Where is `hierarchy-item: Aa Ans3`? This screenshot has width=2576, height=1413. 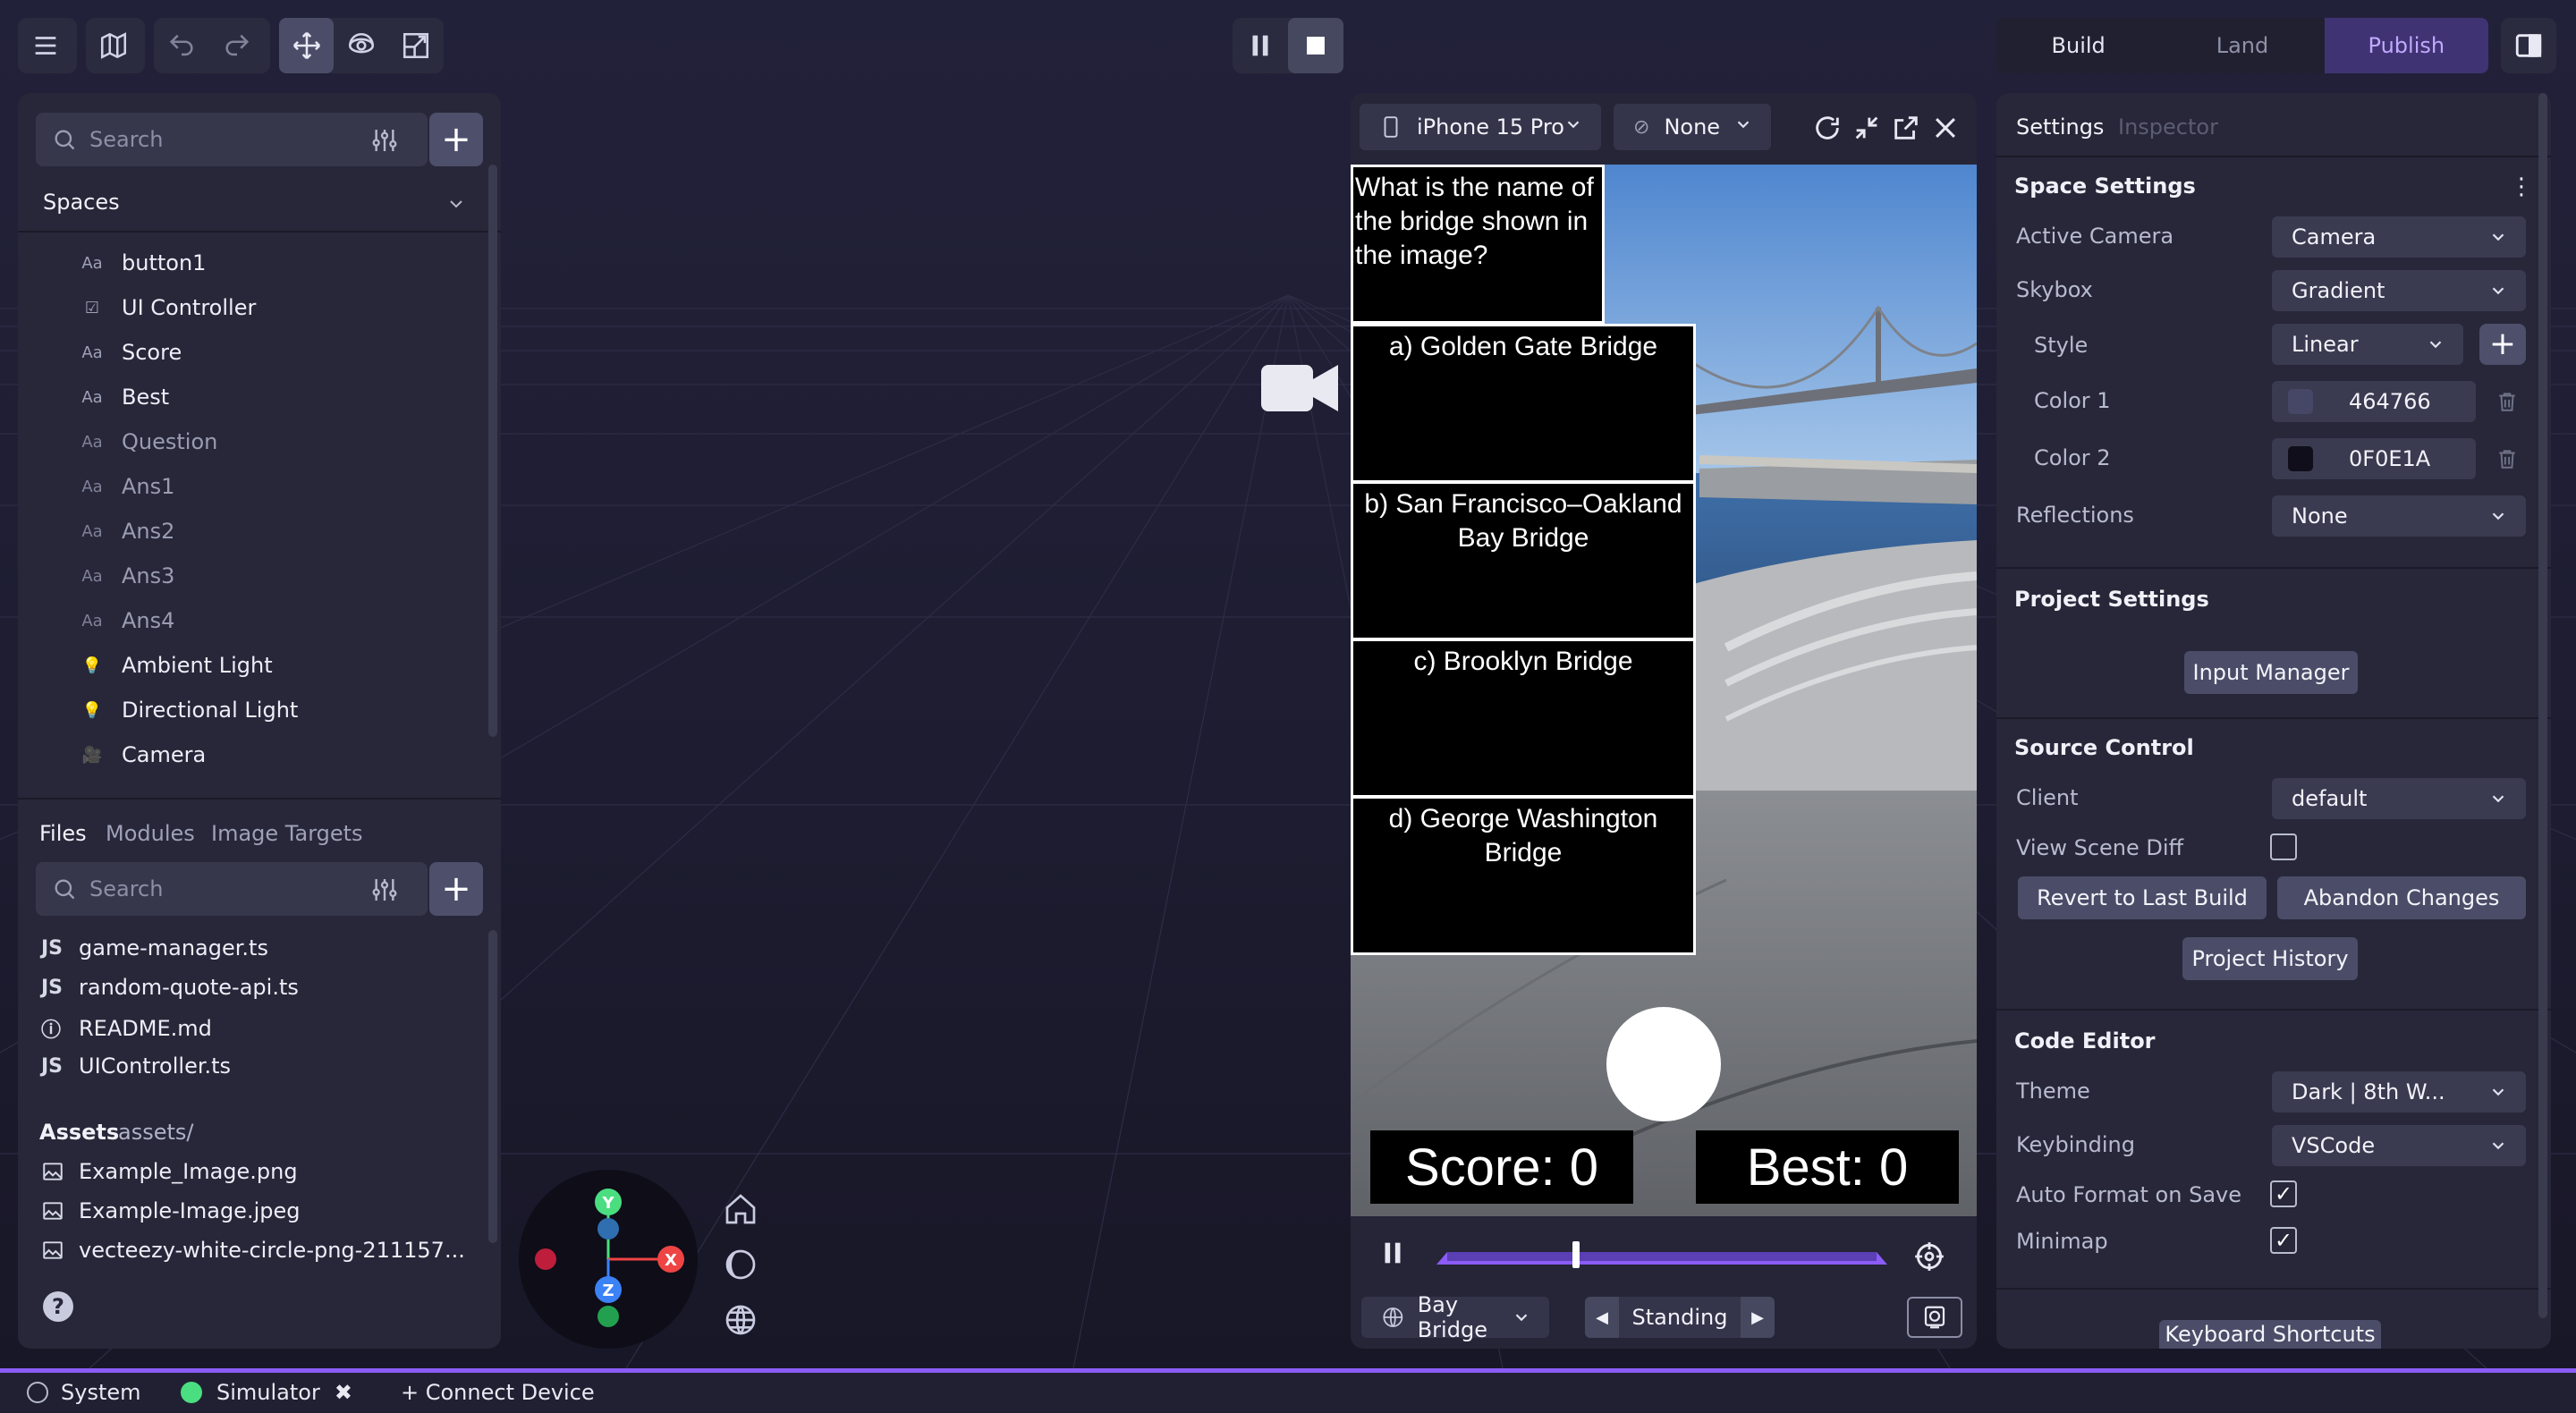 hierarchy-item: Aa Ans3 is located at coordinates (125, 576).